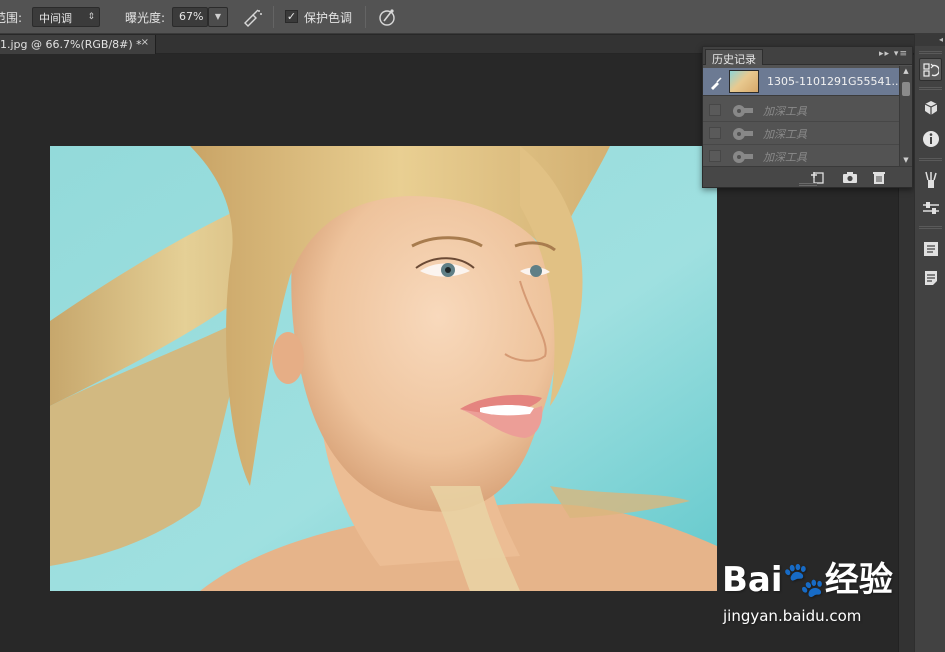 This screenshot has height=652, width=945. I want to click on history-brush-icon, so click(716, 83).